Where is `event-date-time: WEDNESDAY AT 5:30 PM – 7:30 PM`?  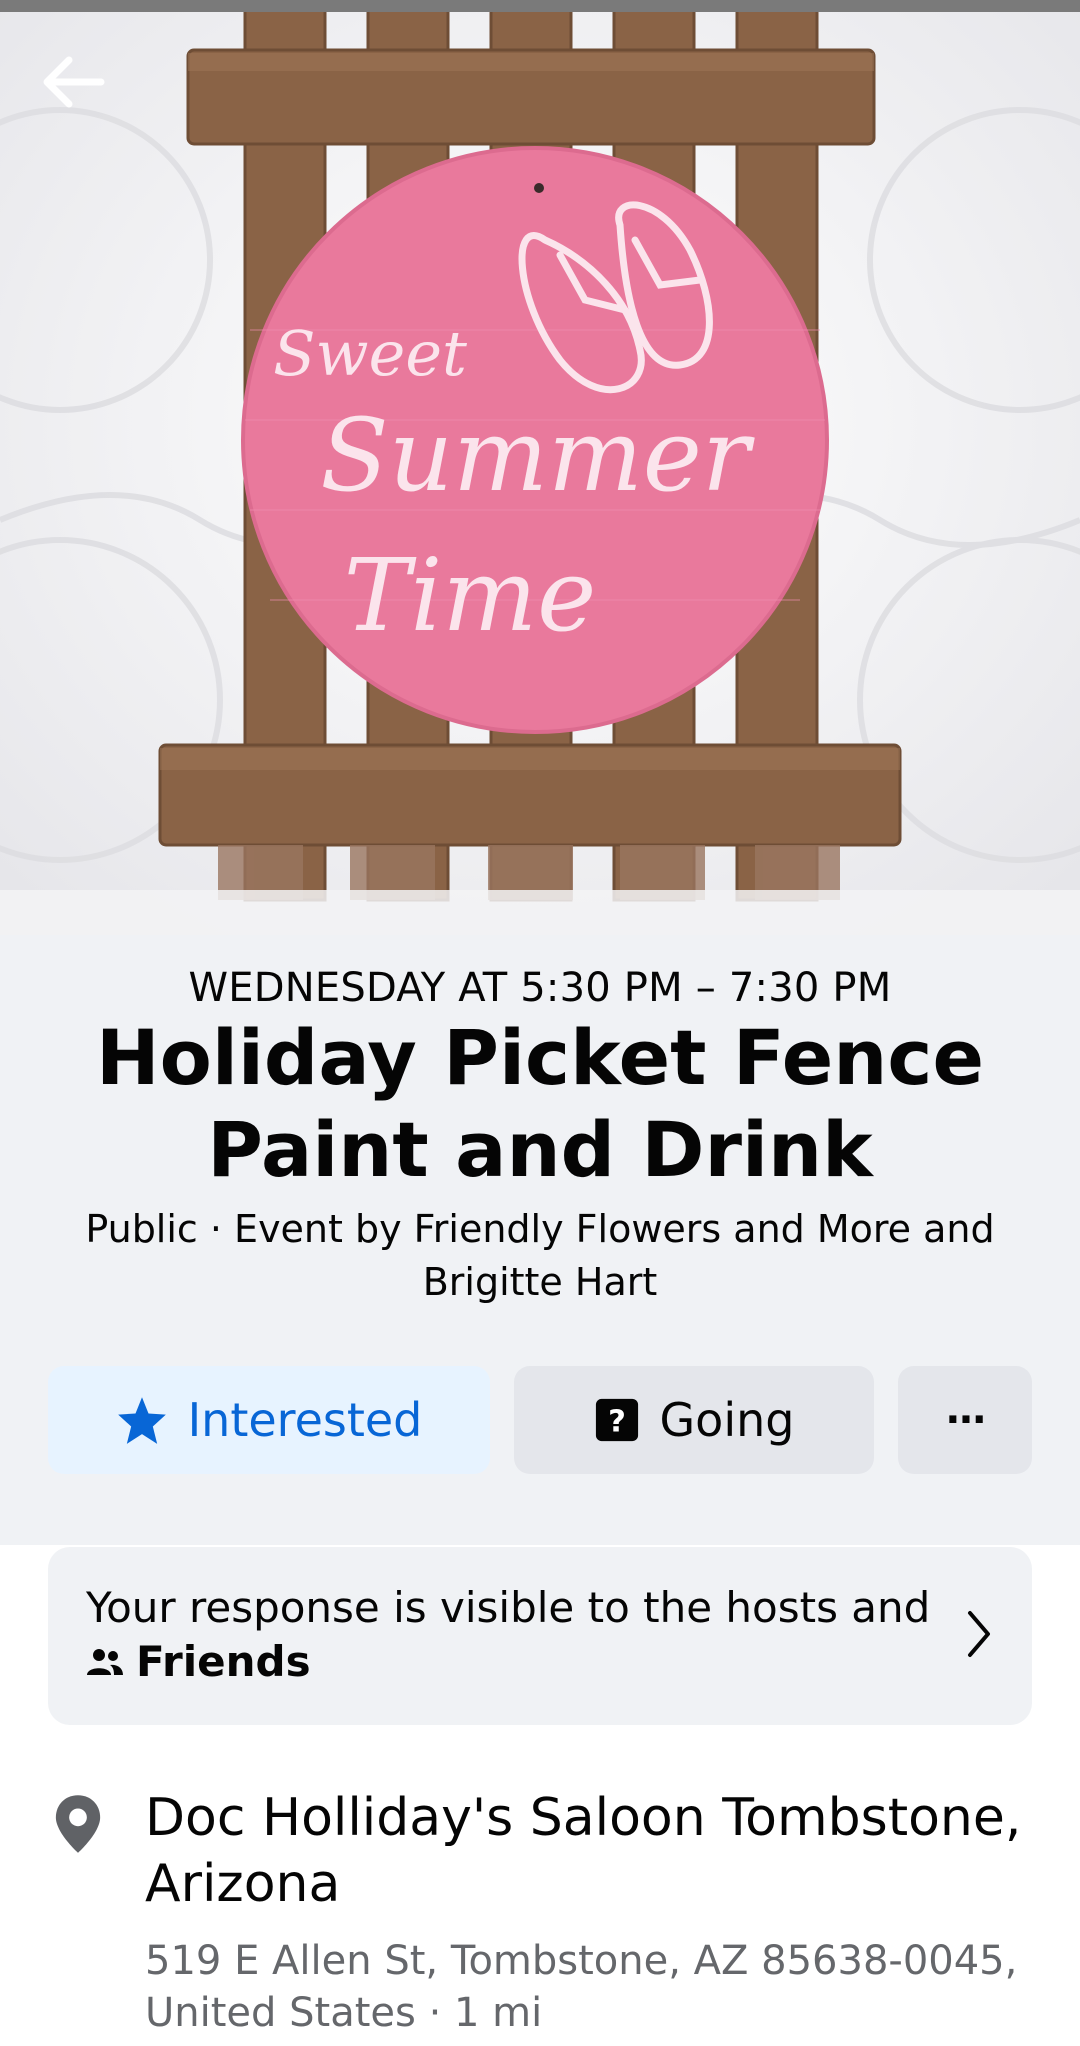
event-date-time: WEDNESDAY AT 5:30 PM – 7:30 PM is located at coordinates (540, 988).